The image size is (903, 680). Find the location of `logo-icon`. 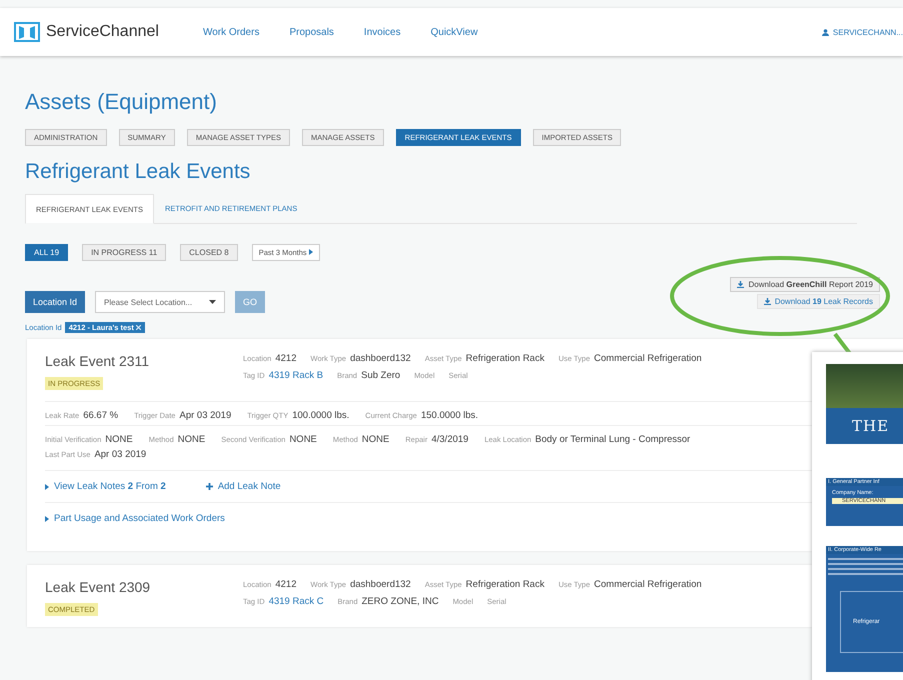

logo-icon is located at coordinates (27, 32).